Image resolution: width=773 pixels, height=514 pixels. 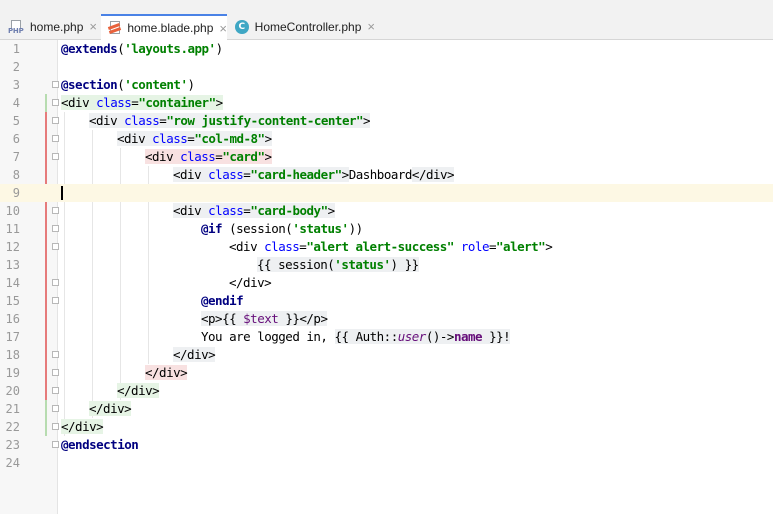 I want to click on code-text: @if (session('status')), so click(x=282, y=228).